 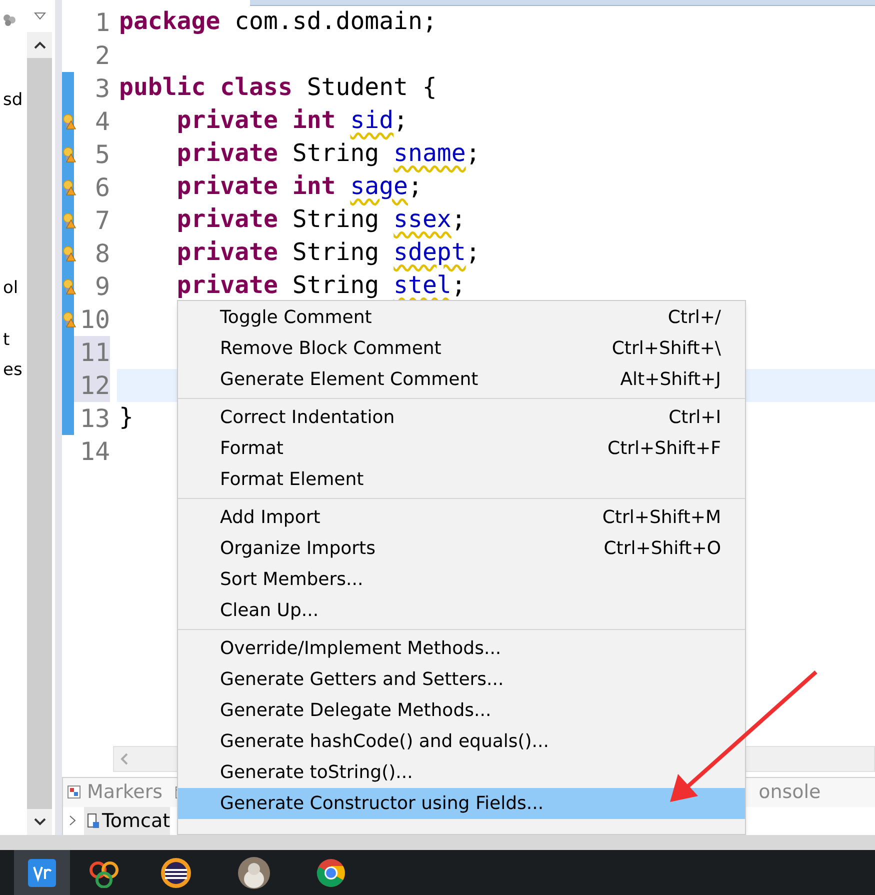 What do you see at coordinates (102, 154) in the screenshot?
I see `line-number: 5` at bounding box center [102, 154].